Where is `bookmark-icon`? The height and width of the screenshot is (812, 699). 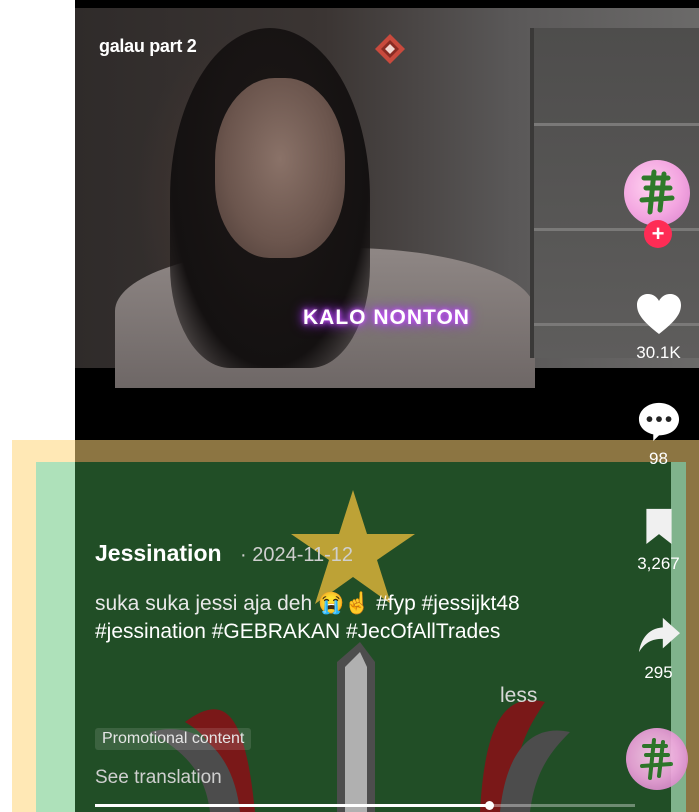
bookmark-icon is located at coordinates (658, 526).